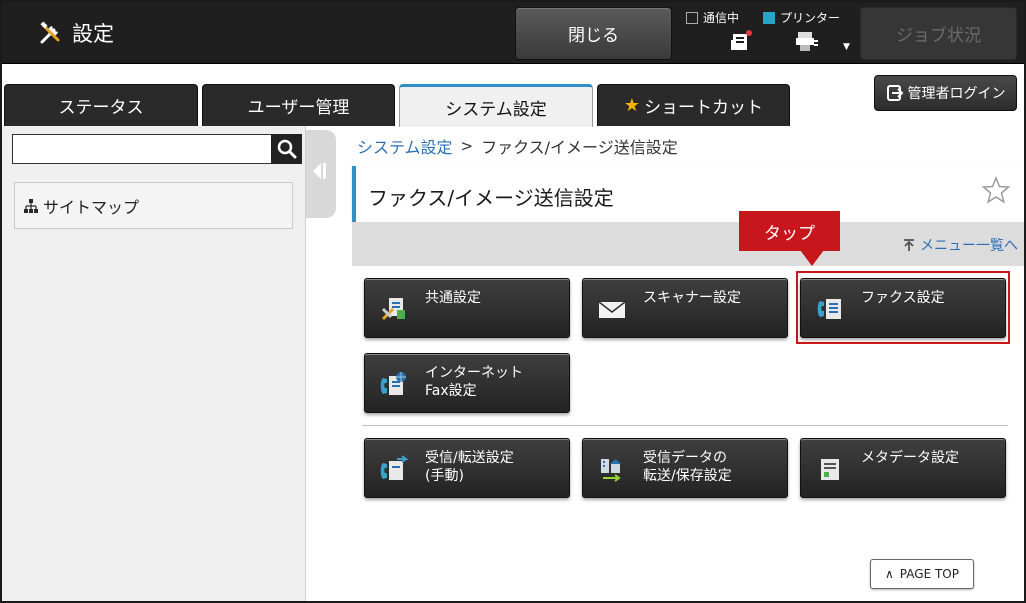 The image size is (1026, 603). I want to click on sitemap-label: サイトマップ, so click(91, 207).